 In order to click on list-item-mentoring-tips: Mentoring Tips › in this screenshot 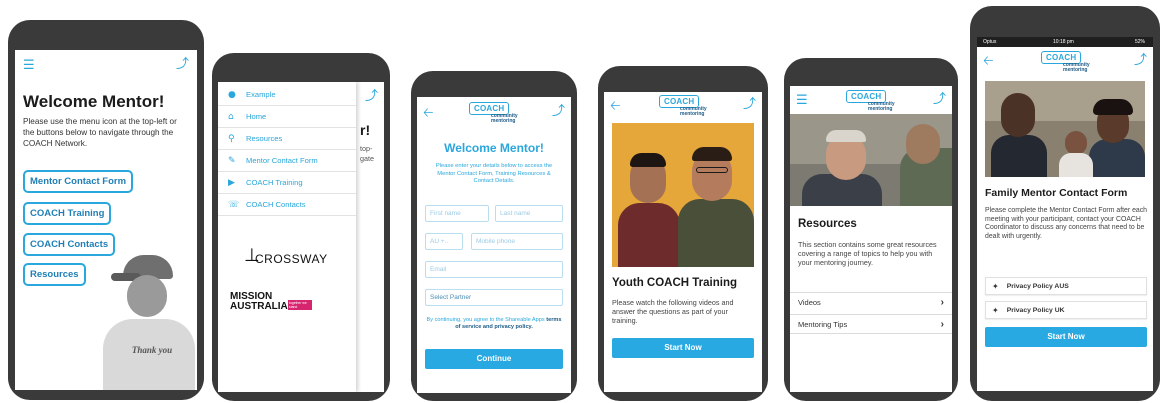, I will do `click(871, 324)`.